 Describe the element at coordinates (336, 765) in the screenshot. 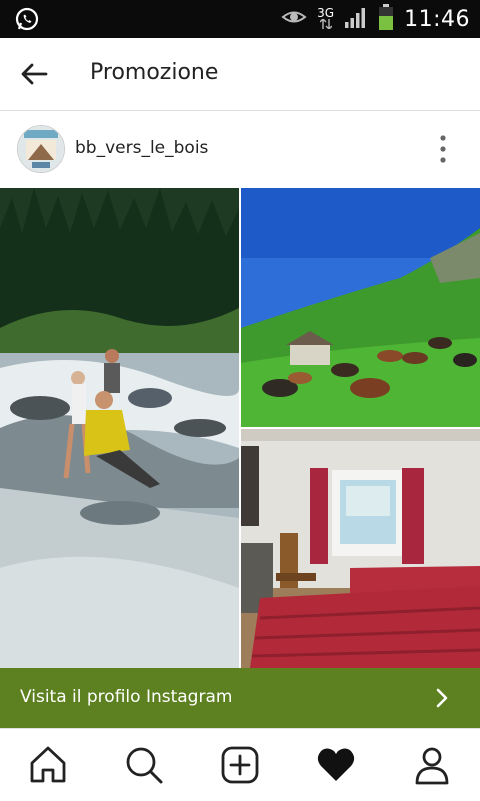

I see `heart-icon` at that location.